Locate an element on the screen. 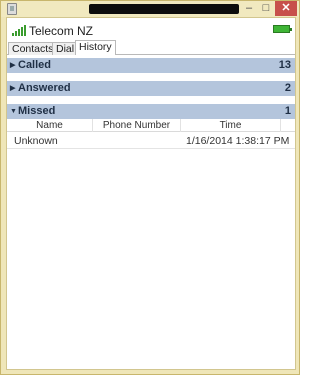 The height and width of the screenshot is (375, 320). collapse-arrow-icon: ▼ is located at coordinates (13, 111).